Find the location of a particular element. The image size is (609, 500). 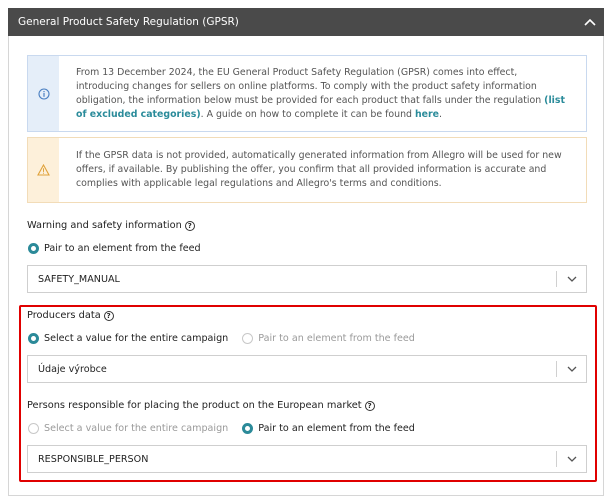

producers-radio-feed: Pair to an element from the feed is located at coordinates (328, 338).